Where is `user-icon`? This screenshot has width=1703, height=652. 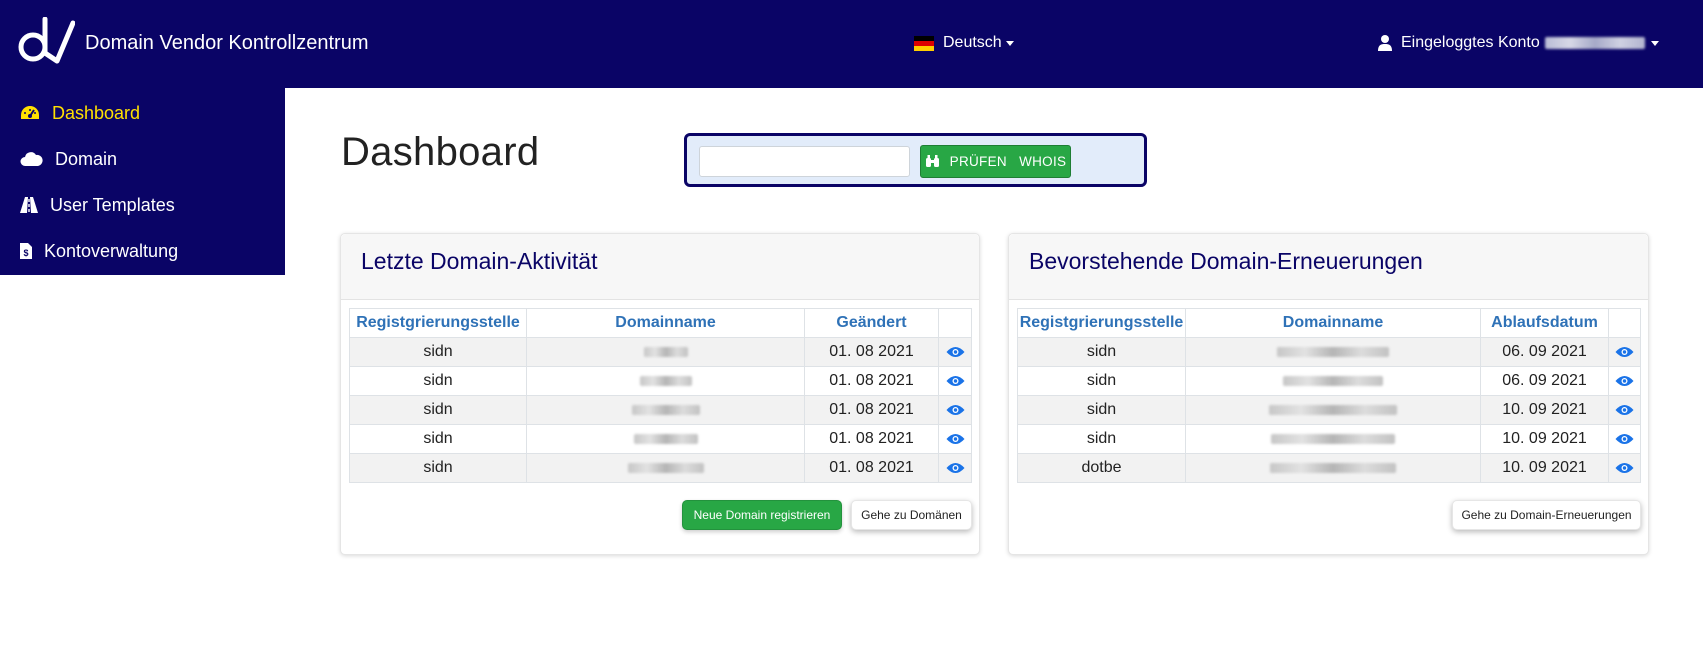 user-icon is located at coordinates (1385, 43).